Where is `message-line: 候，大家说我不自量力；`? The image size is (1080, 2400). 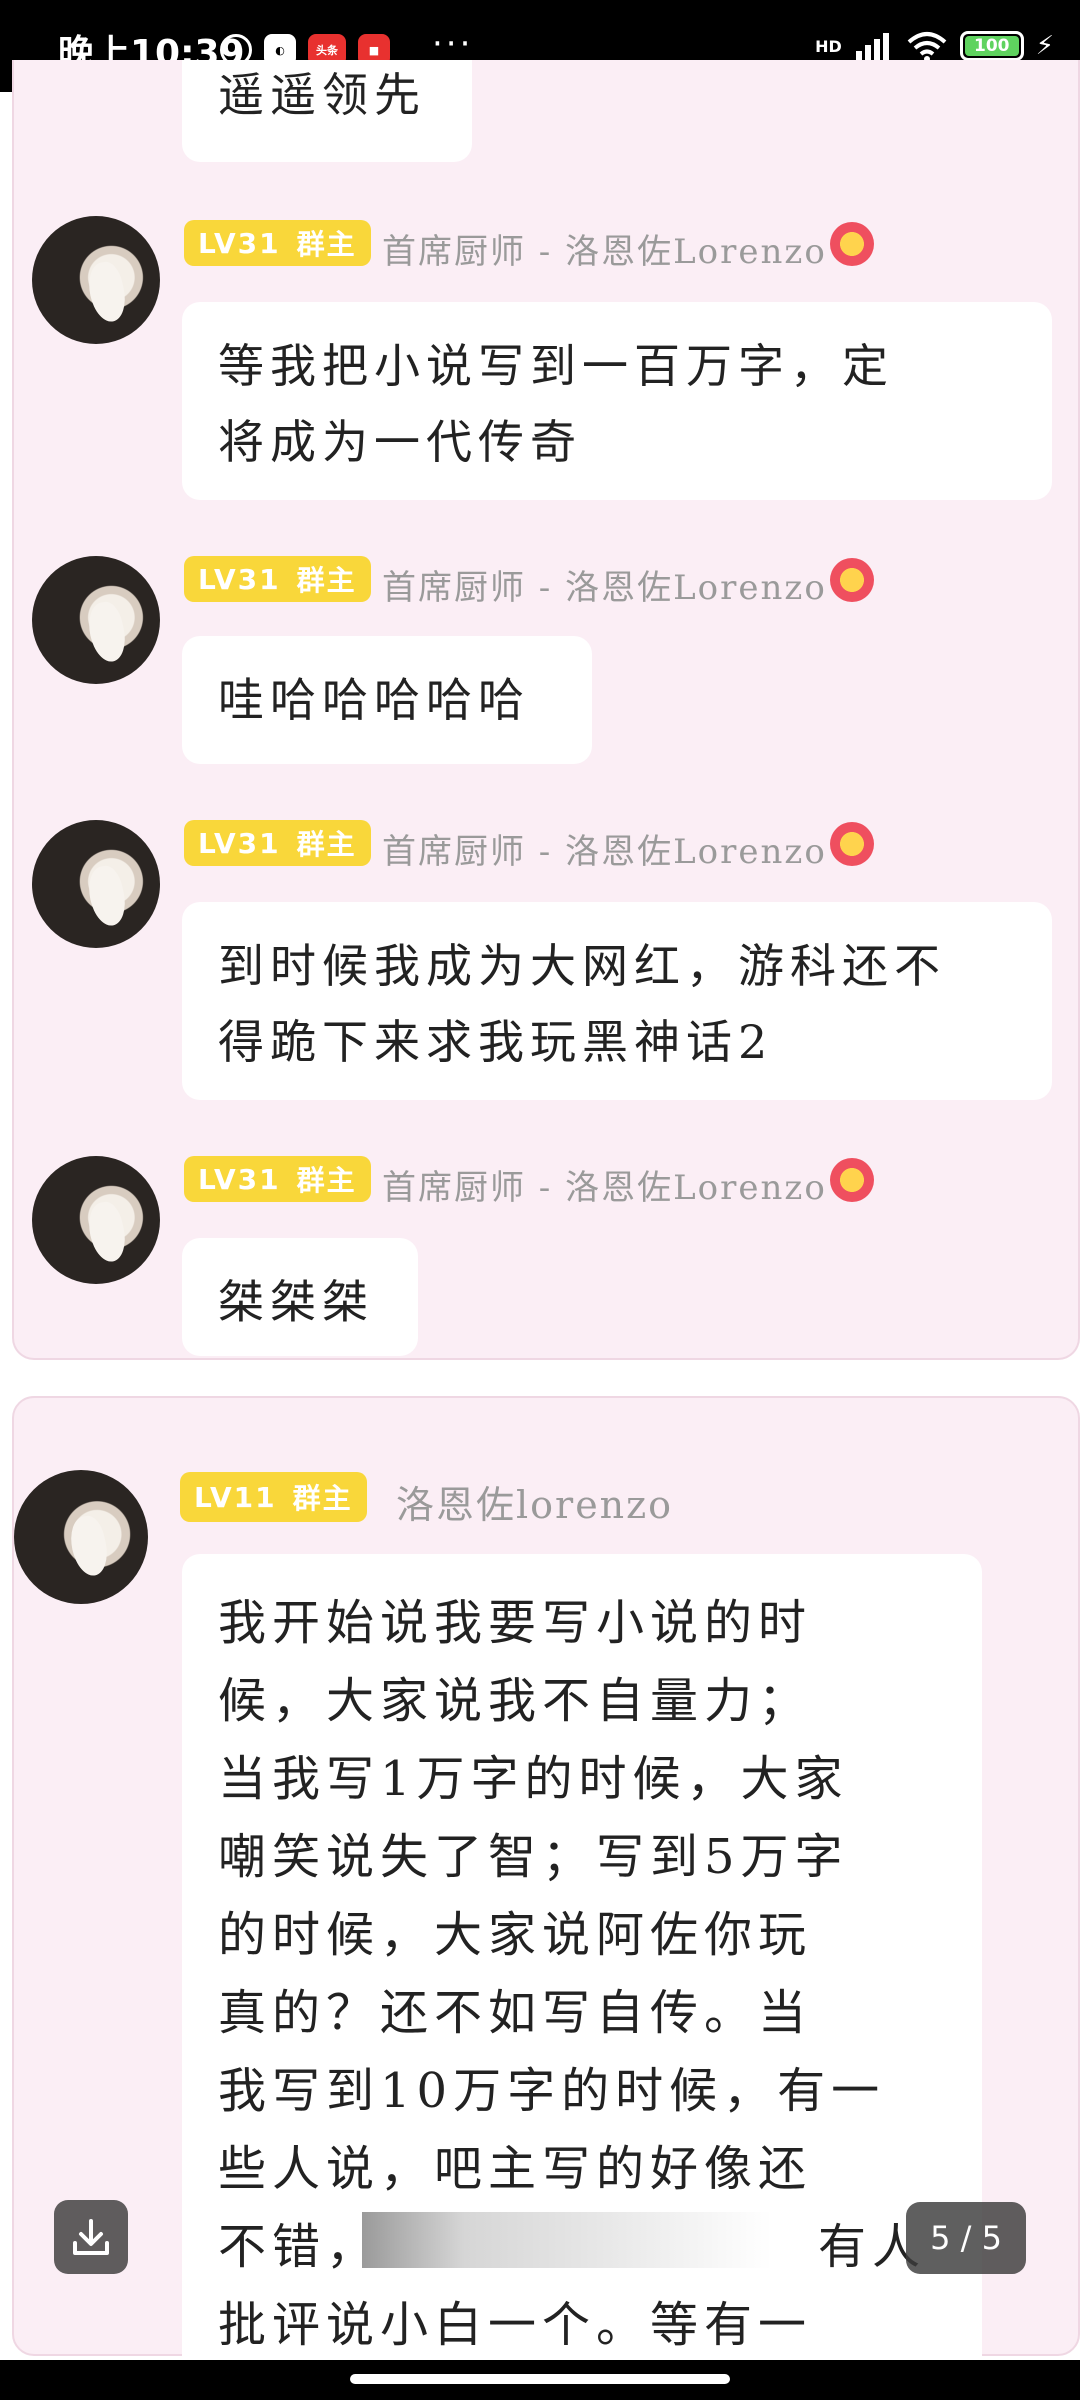
message-line: 候，大家说我不自量力； is located at coordinates (515, 1701).